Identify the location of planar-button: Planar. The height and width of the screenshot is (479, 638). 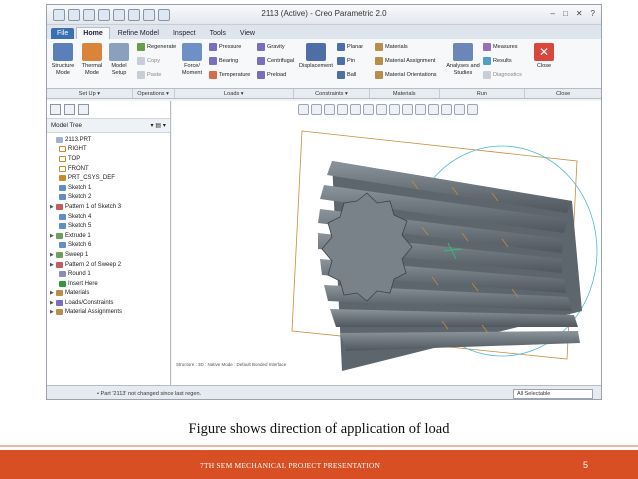
(350, 47).